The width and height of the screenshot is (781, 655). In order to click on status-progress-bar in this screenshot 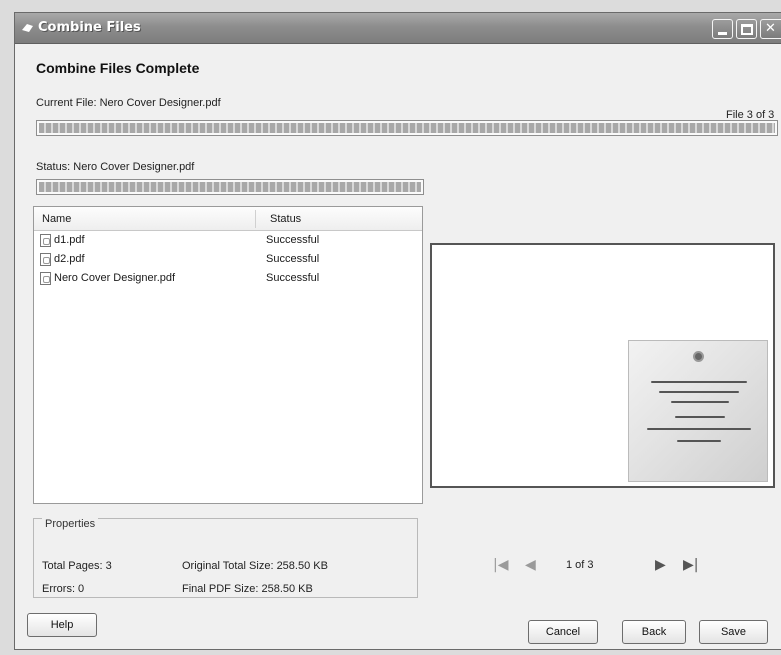, I will do `click(230, 187)`.